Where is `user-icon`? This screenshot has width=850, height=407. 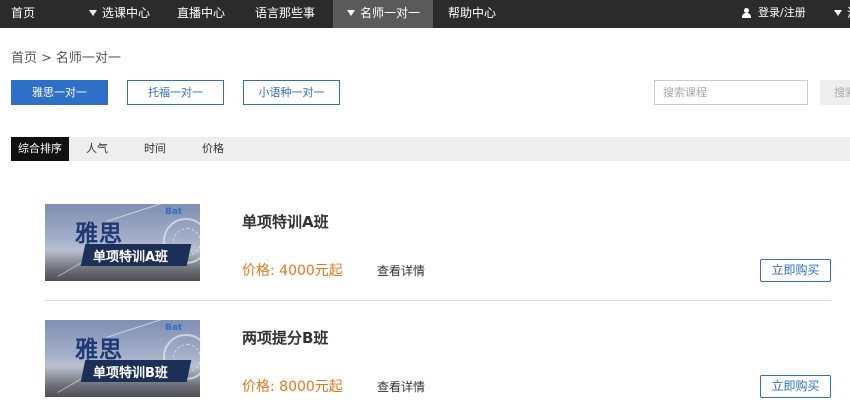 user-icon is located at coordinates (746, 13).